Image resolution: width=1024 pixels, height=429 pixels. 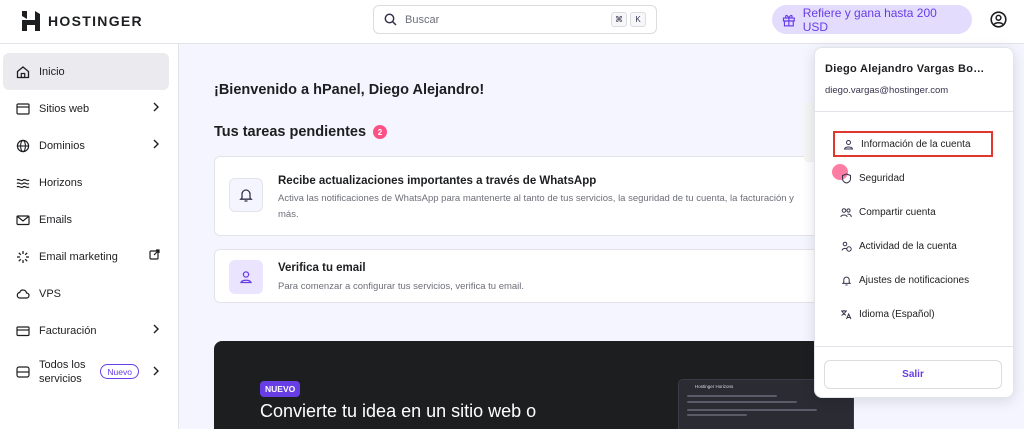 I want to click on menu-item-label: Ajustes de notificaciones, so click(x=914, y=280).